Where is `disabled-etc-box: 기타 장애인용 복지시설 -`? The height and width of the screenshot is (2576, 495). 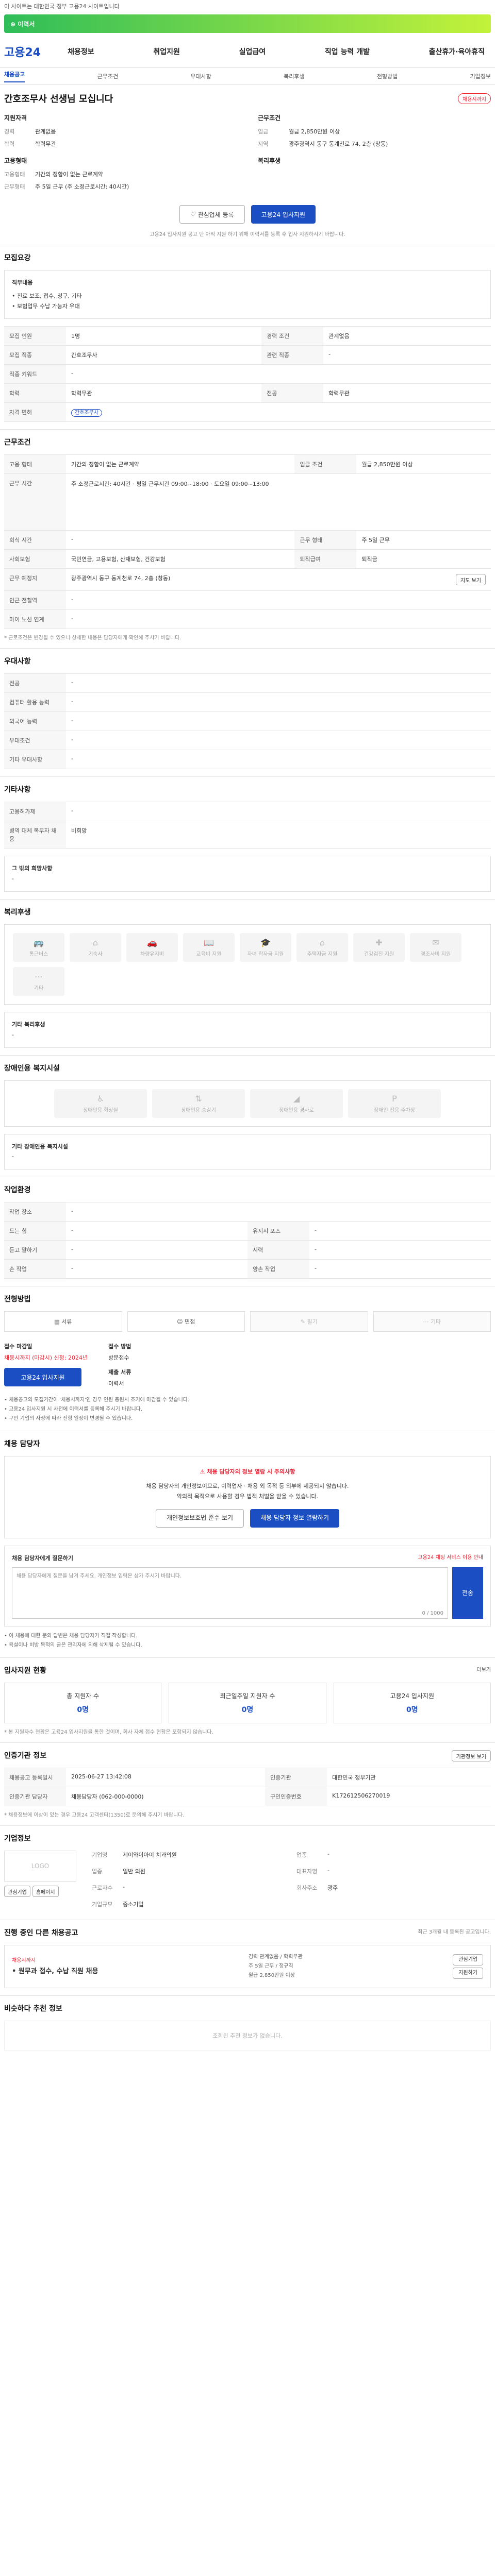
disabled-etc-box: 기타 장애인용 복지시설 - is located at coordinates (247, 1151).